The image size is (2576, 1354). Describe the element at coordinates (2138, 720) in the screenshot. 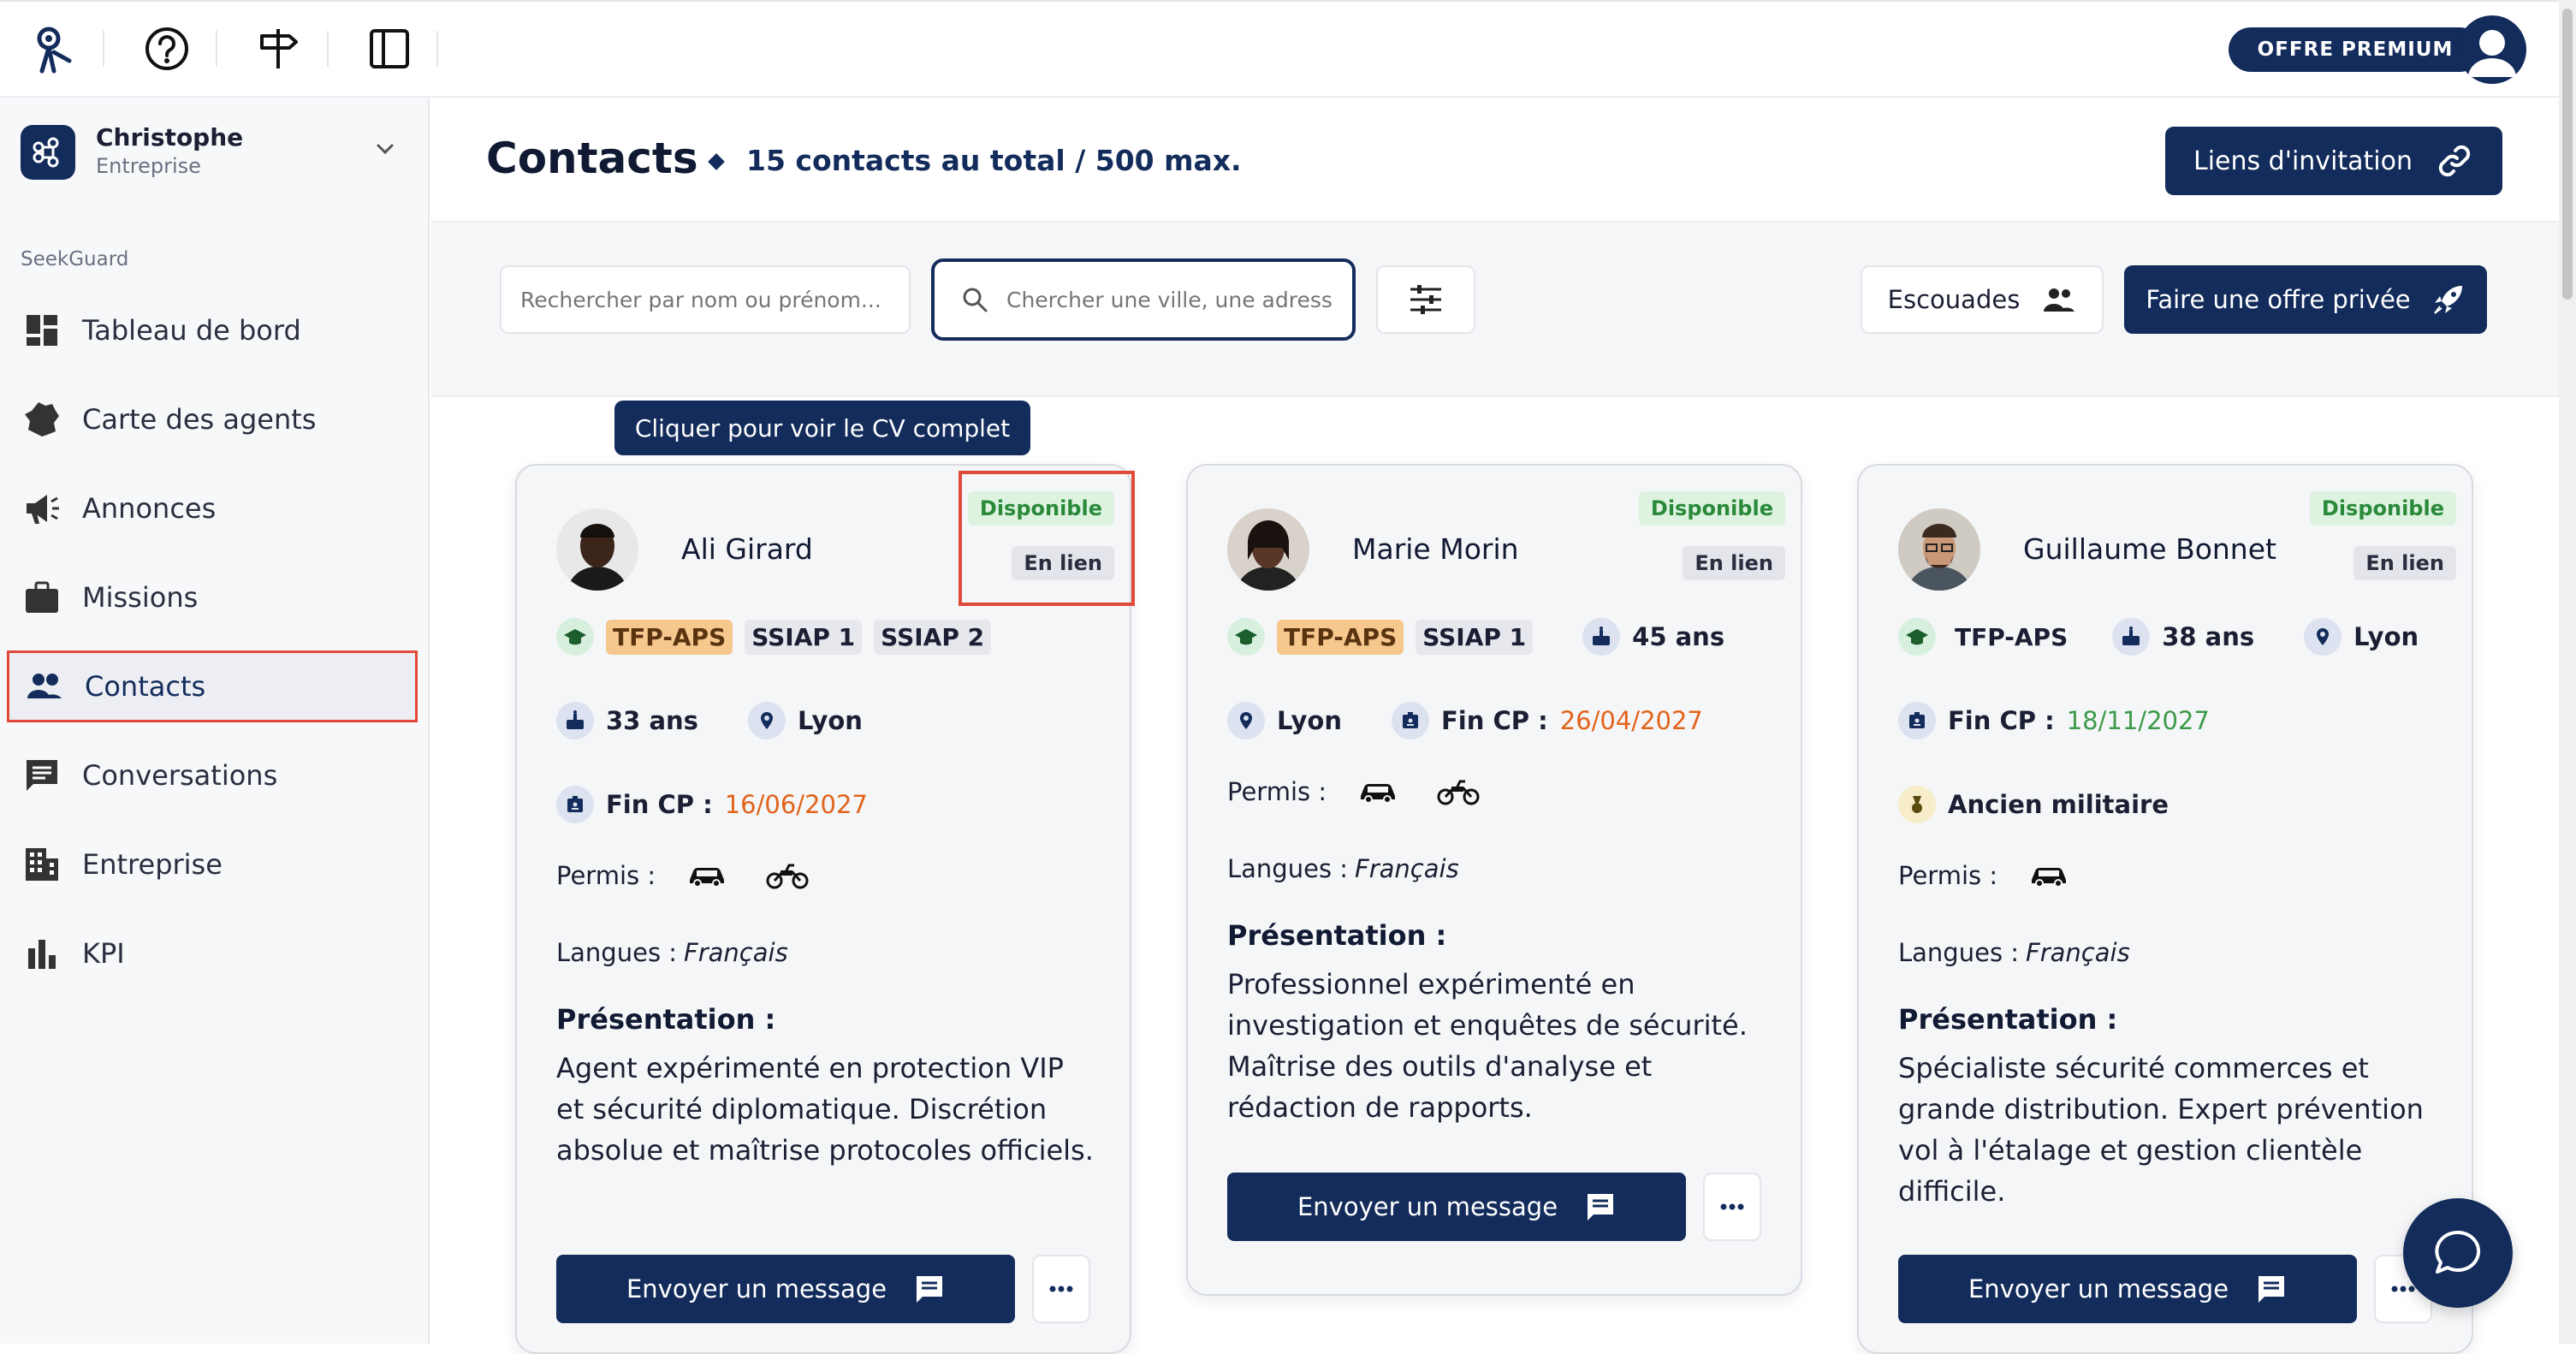

I see `fin-cp-date: 18/11/2027` at that location.